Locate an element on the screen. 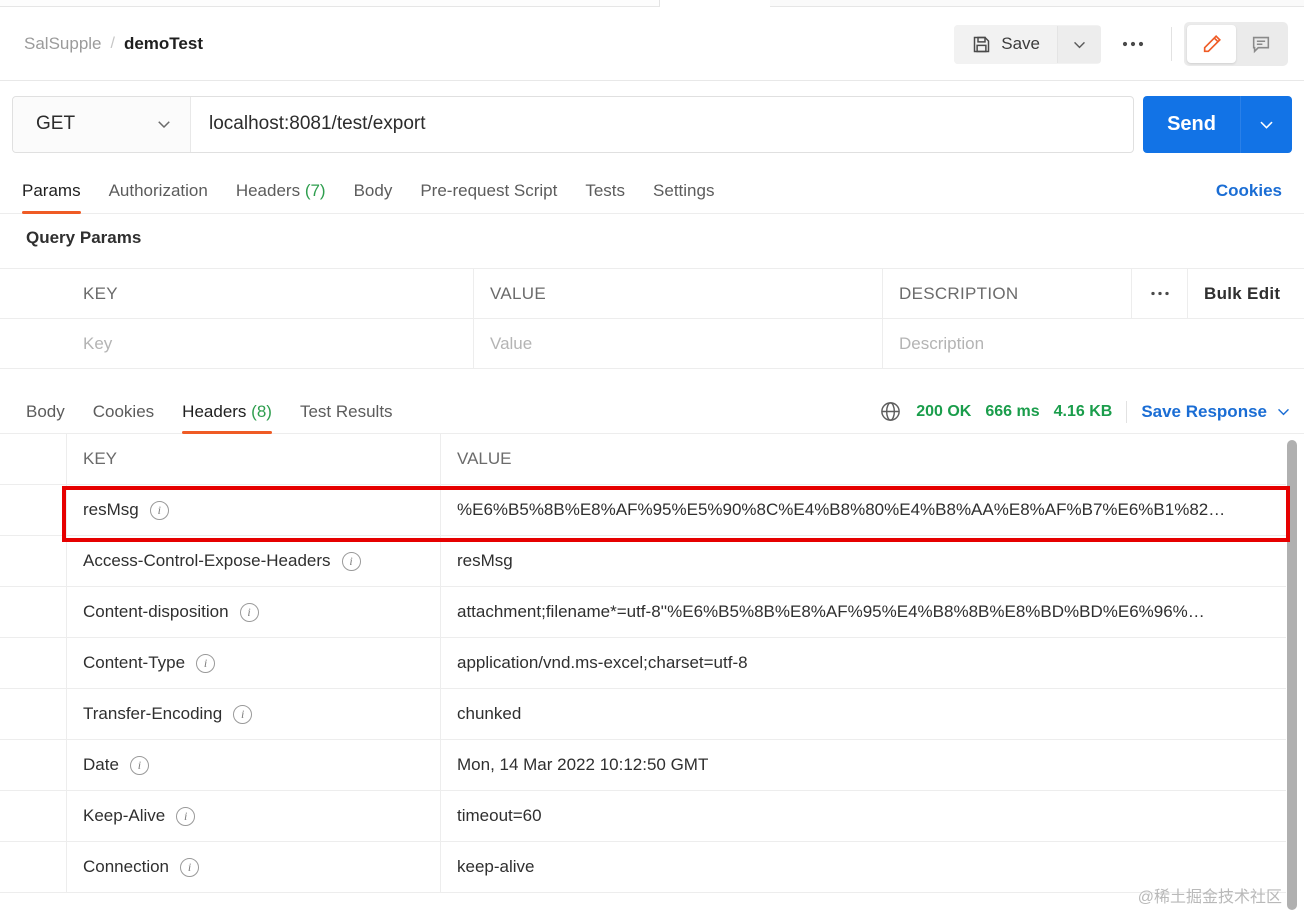  params-column-description: DESCRIPTION is located at coordinates (1007, 293).